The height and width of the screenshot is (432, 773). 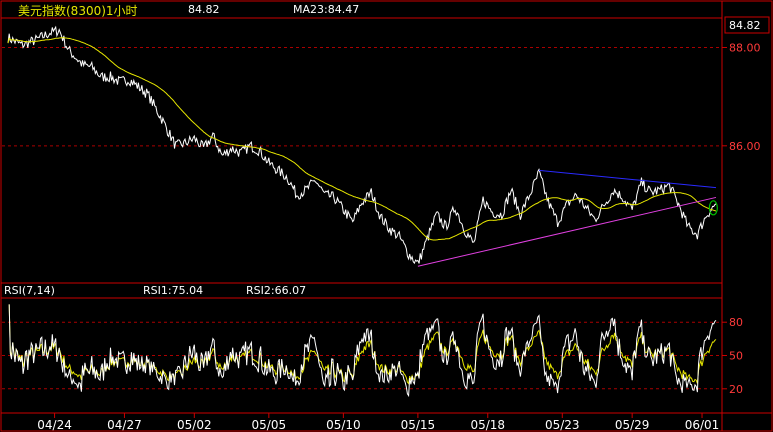 What do you see at coordinates (713, 208) in the screenshot?
I see `last-price-marker` at bounding box center [713, 208].